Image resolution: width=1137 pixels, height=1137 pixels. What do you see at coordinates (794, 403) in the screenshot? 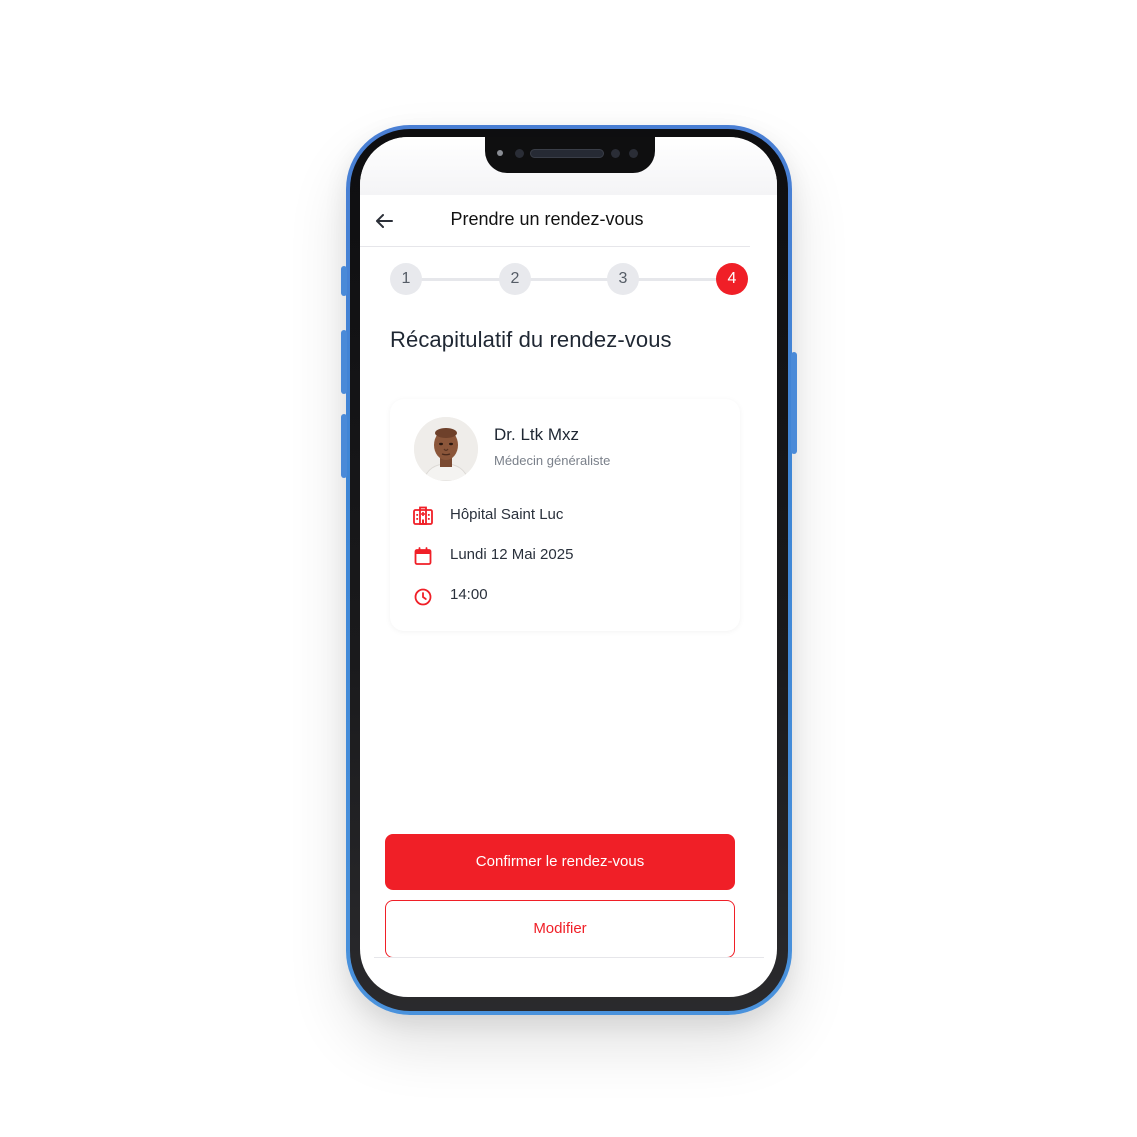
I see `phone-side-button-power` at bounding box center [794, 403].